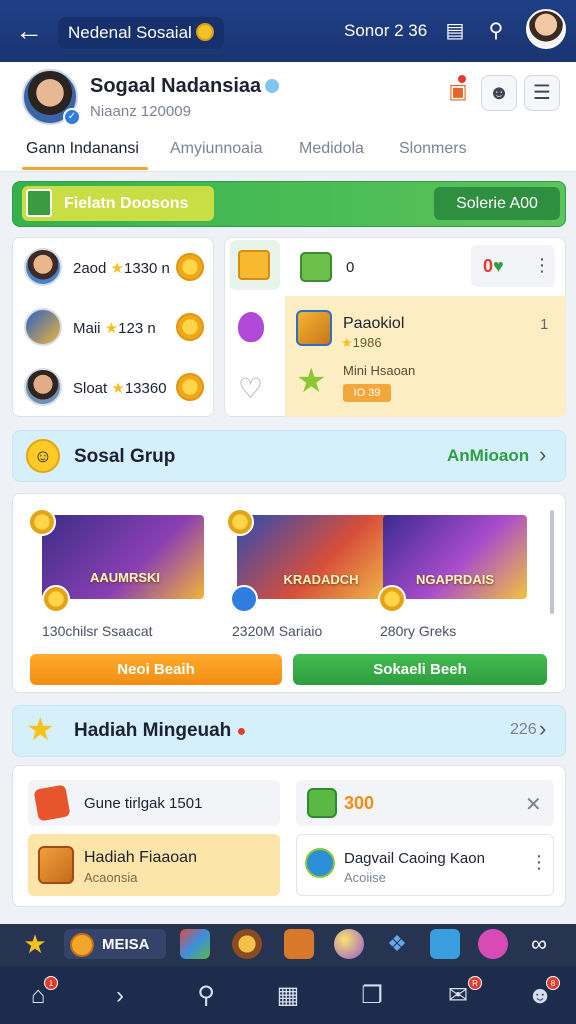 The width and height of the screenshot is (576, 1024). What do you see at coordinates (331, 149) in the screenshot?
I see `tab-2: Medidola` at bounding box center [331, 149].